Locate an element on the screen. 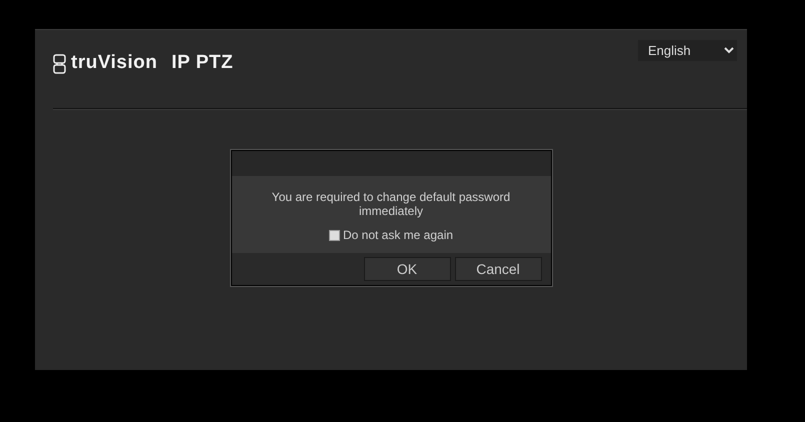 The height and width of the screenshot is (422, 805). language-dropdown: English is located at coordinates (687, 50).